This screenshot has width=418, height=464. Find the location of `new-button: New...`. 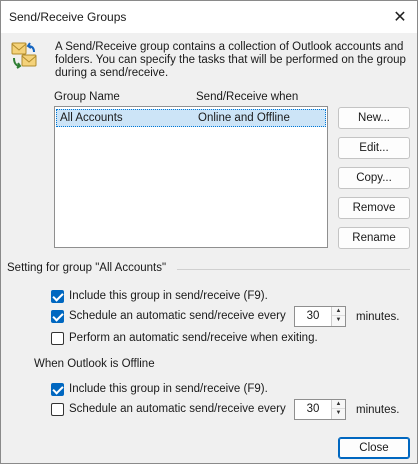

new-button: New... is located at coordinates (374, 118).